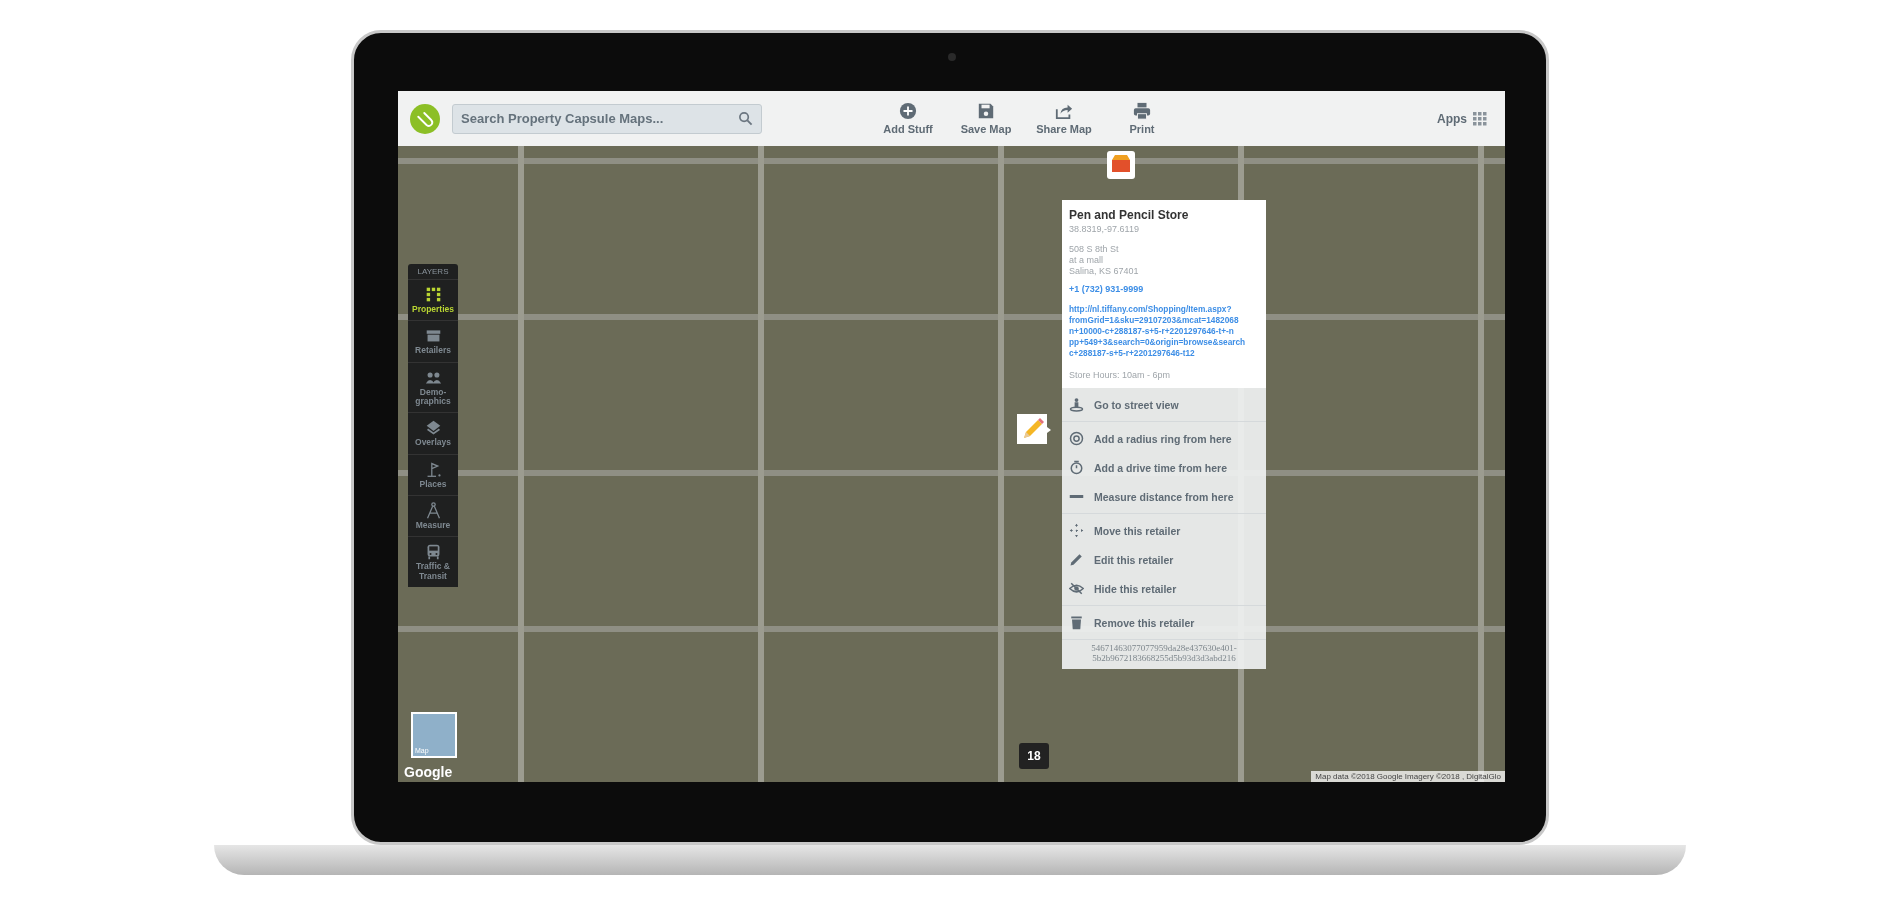  I want to click on layers-icon, so click(433, 428).